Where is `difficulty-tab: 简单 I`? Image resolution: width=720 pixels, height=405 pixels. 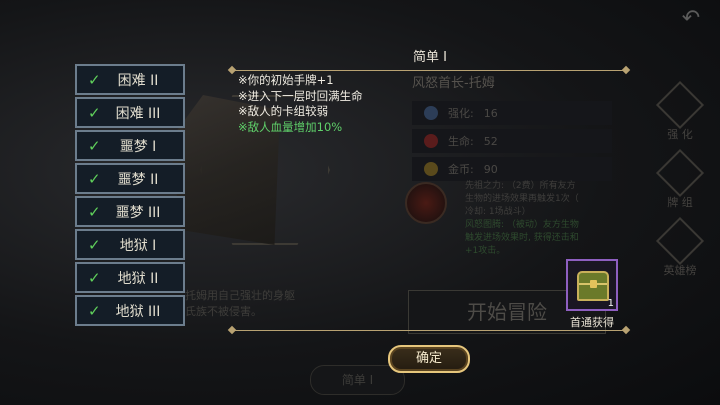
difficulty-tab: 简单 I is located at coordinates (357, 380).